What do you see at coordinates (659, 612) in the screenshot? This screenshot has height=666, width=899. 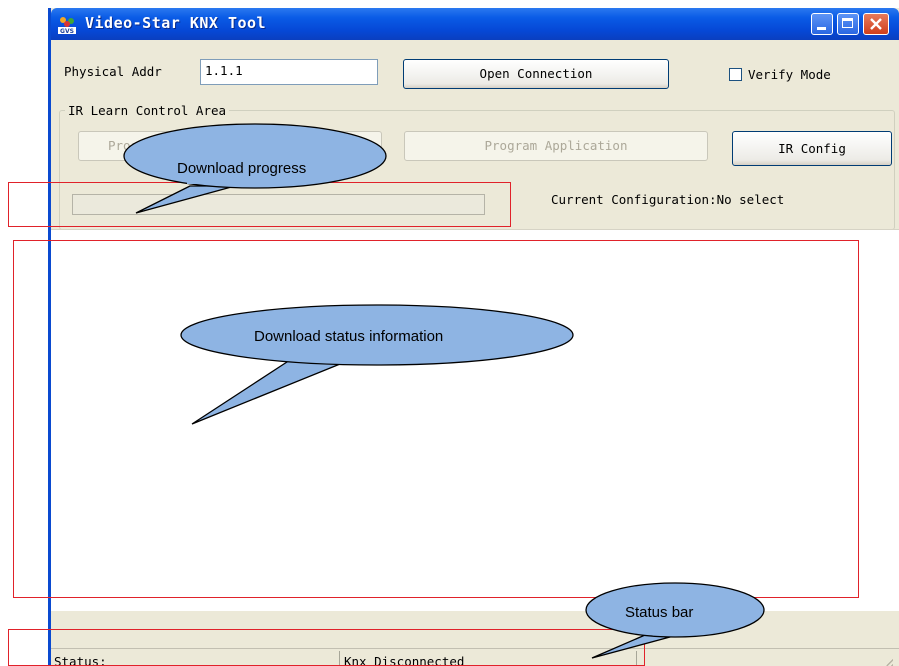 I see `status-bar-text: Status bar` at bounding box center [659, 612].